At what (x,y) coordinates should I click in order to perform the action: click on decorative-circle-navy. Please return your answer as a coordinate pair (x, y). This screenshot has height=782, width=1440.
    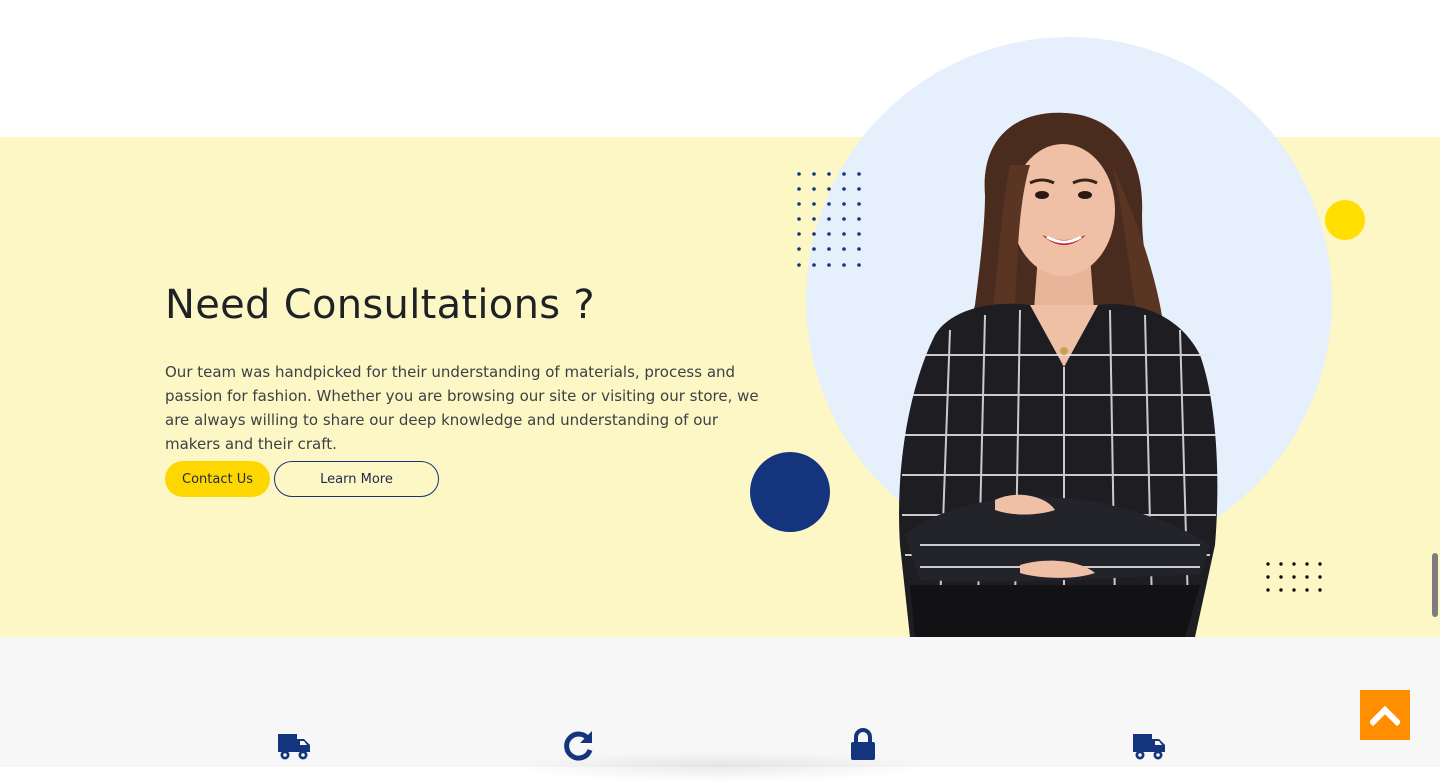
    Looking at the image, I should click on (790, 492).